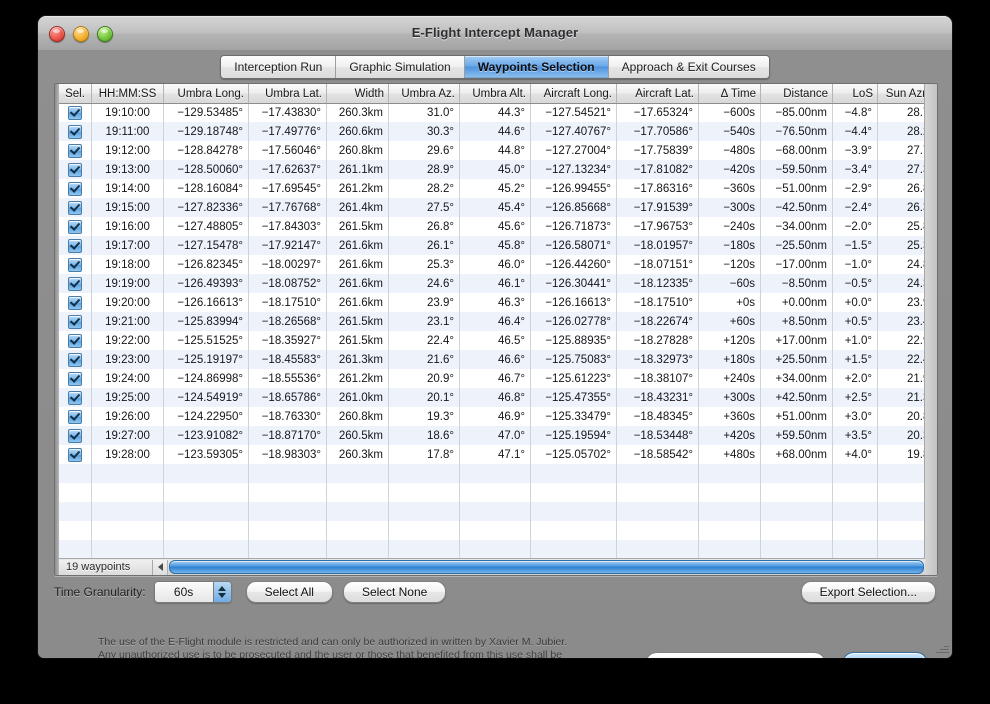  I want to click on vertical-scrollbar, so click(930, 329).